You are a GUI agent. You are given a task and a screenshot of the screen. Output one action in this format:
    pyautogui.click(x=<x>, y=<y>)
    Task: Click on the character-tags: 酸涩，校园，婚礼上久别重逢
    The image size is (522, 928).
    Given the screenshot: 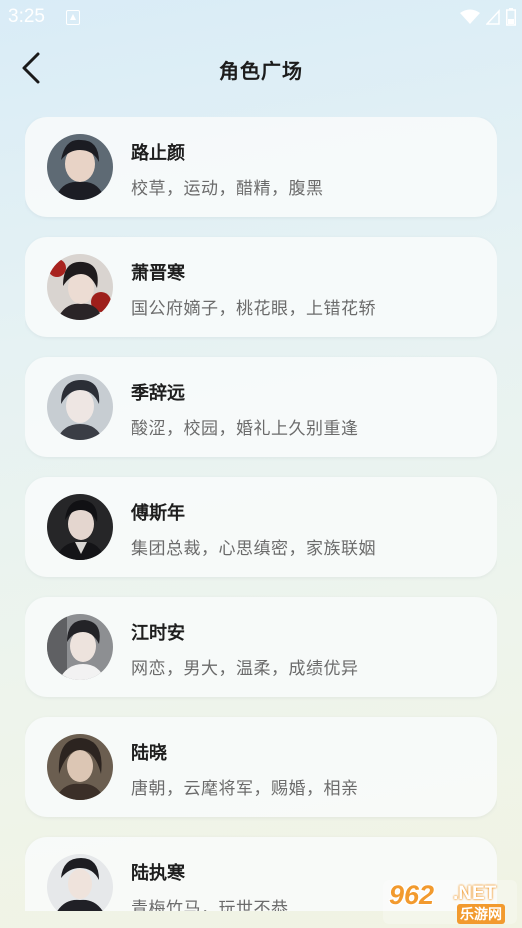 What is the action you would take?
    pyautogui.click(x=245, y=429)
    